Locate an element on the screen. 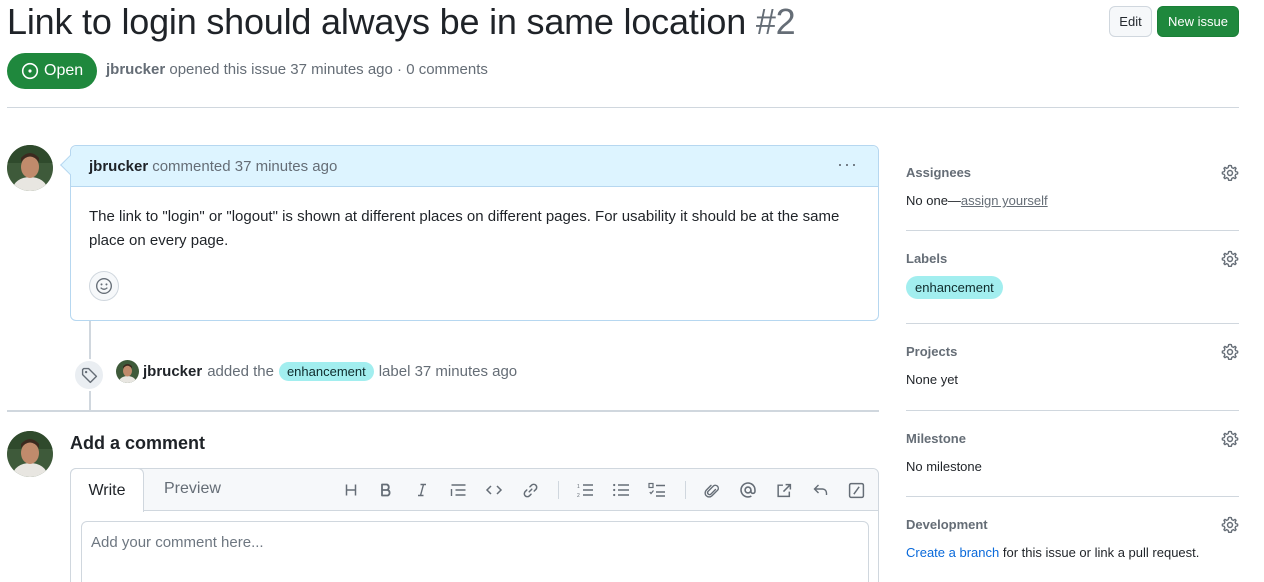  issue-opened-icon is located at coordinates (30, 71).